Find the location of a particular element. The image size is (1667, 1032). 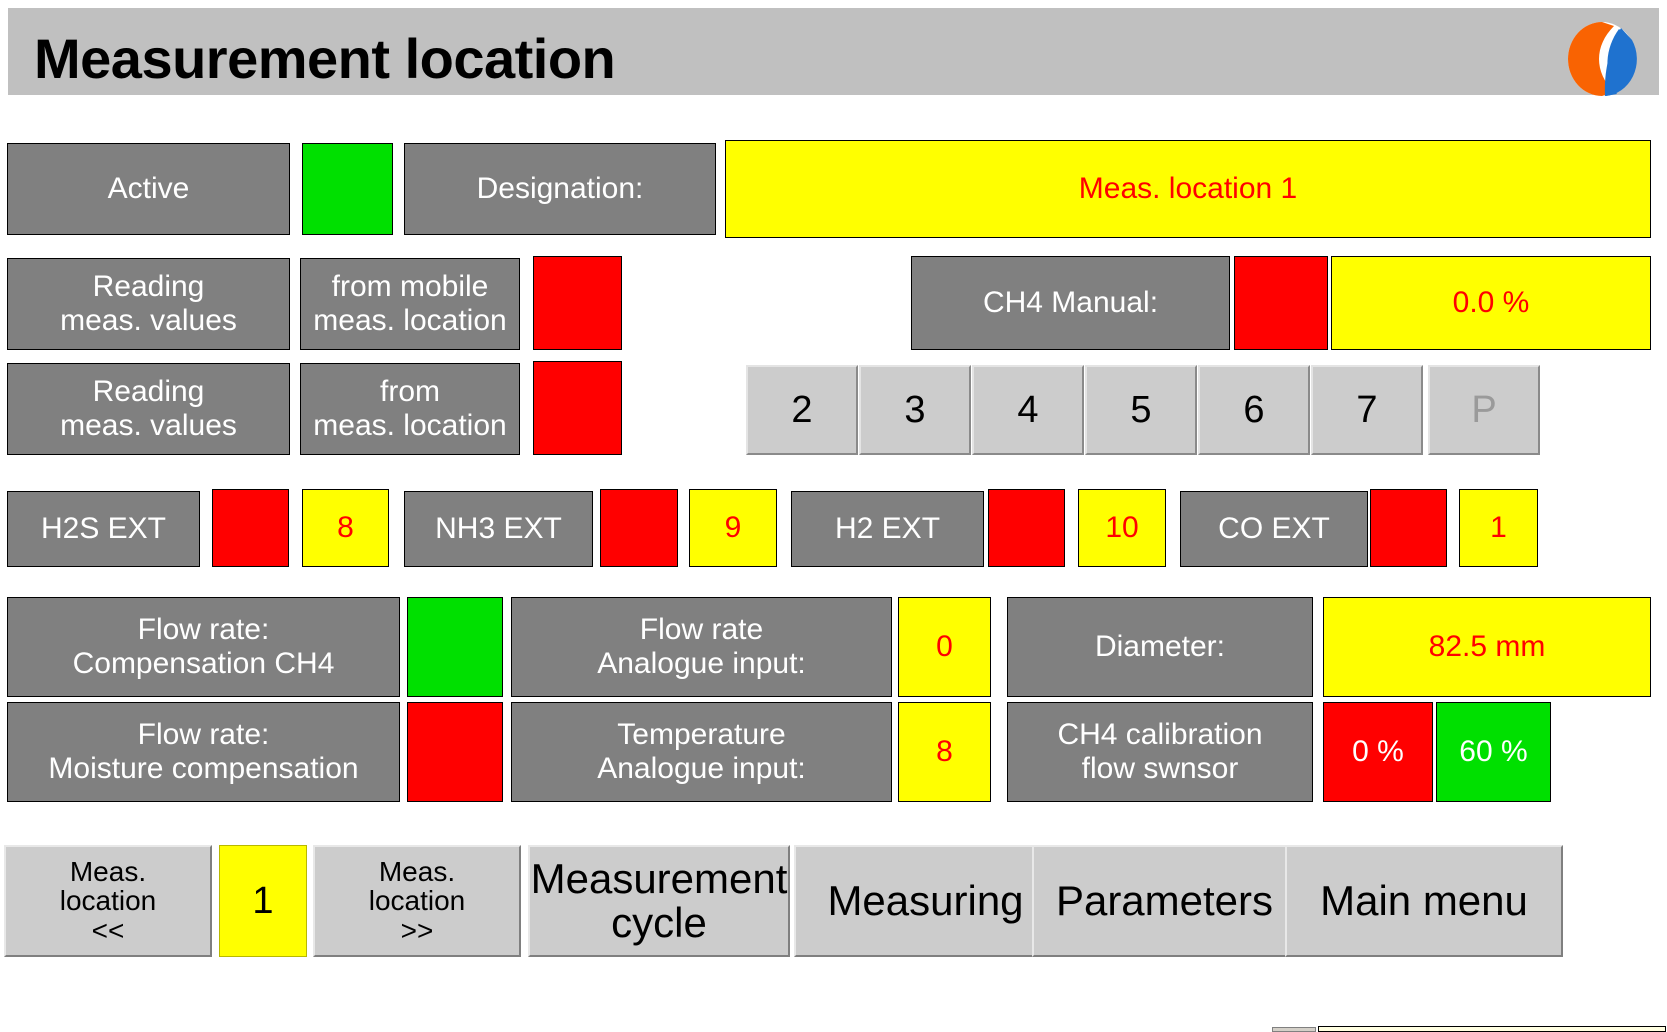

flow-rate-analogue-input-value: 0 is located at coordinates (944, 647).